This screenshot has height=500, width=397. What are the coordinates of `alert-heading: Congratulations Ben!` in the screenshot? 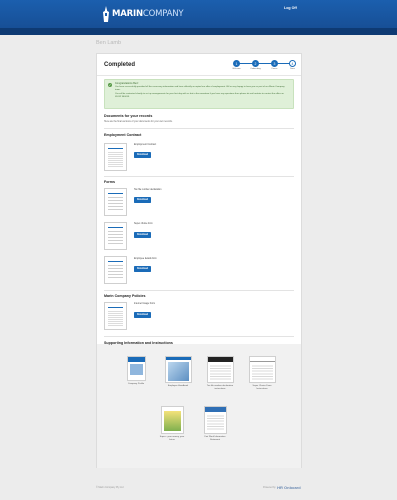 It's located at (127, 83).